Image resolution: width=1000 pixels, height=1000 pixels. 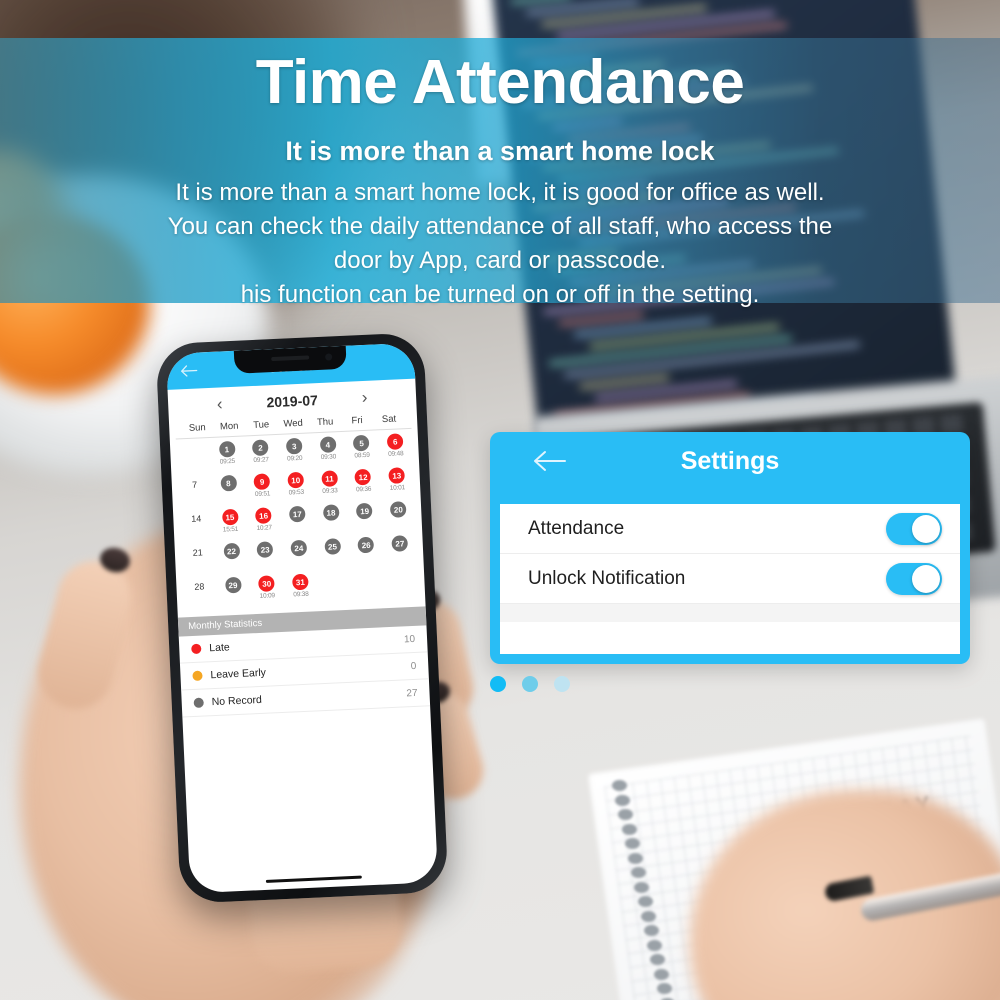 What do you see at coordinates (413, 666) in the screenshot?
I see `statistic-value: 0` at bounding box center [413, 666].